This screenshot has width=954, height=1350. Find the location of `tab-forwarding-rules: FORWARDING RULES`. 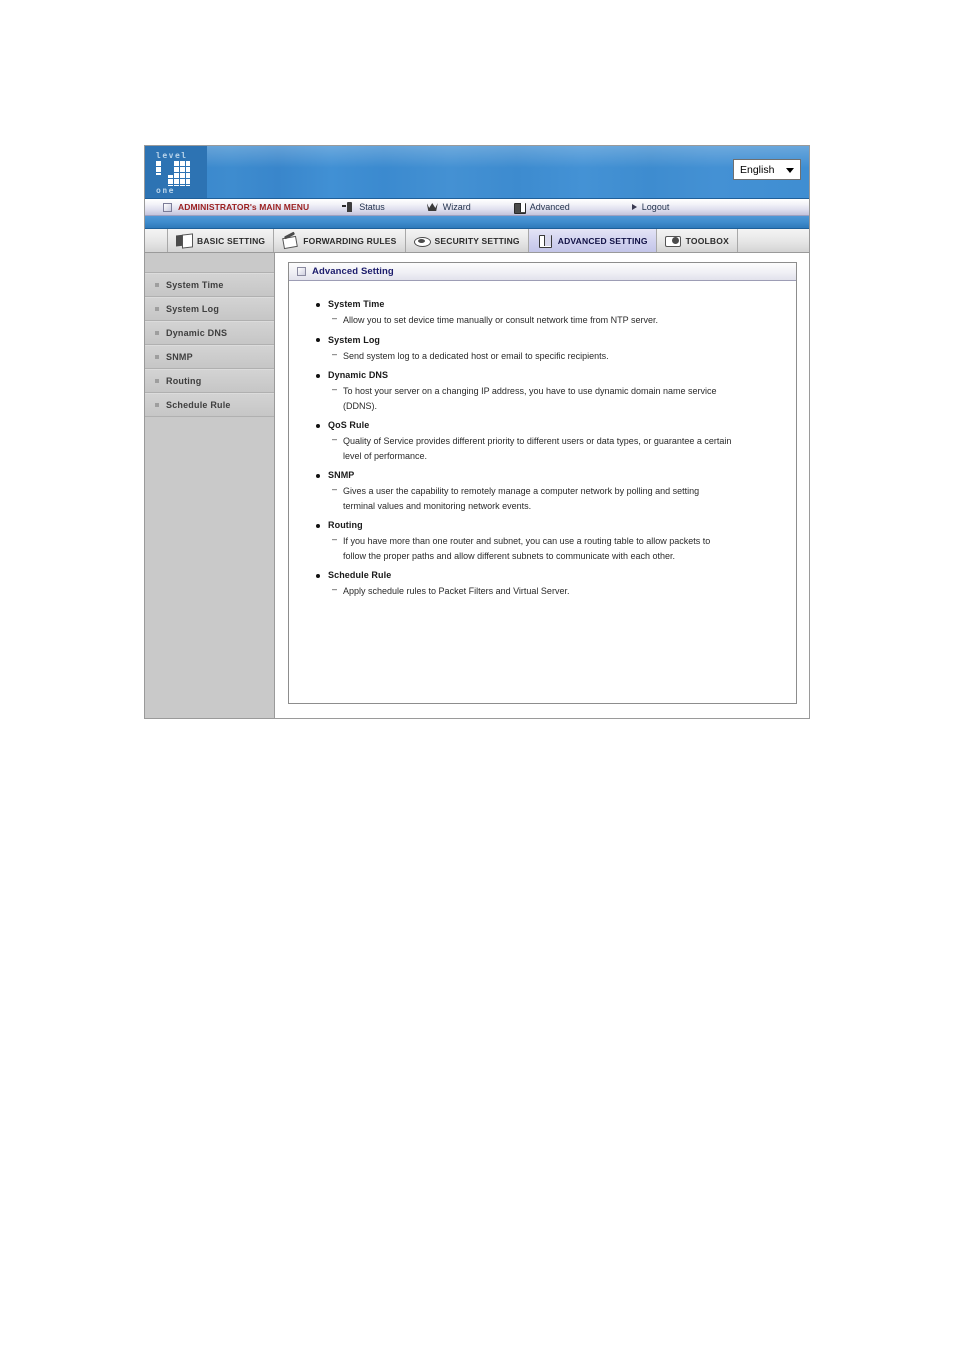

tab-forwarding-rules: FORWARDING RULES is located at coordinates (340, 240).